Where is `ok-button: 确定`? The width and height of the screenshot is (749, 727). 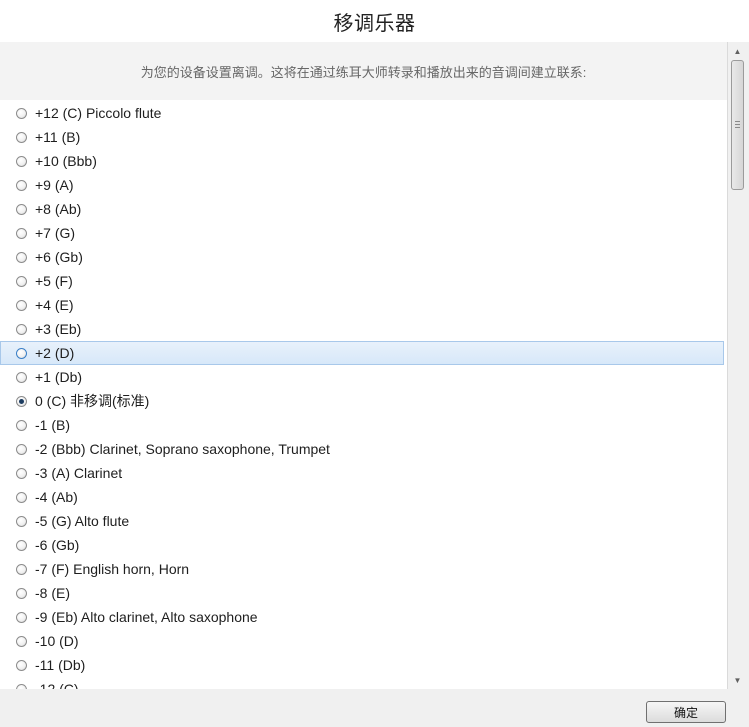 ok-button: 确定 is located at coordinates (686, 712).